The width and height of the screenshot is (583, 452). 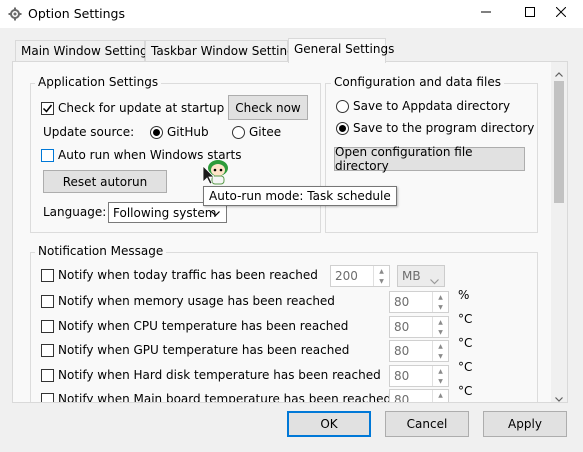 I want to click on close-button, so click(x=561, y=13).